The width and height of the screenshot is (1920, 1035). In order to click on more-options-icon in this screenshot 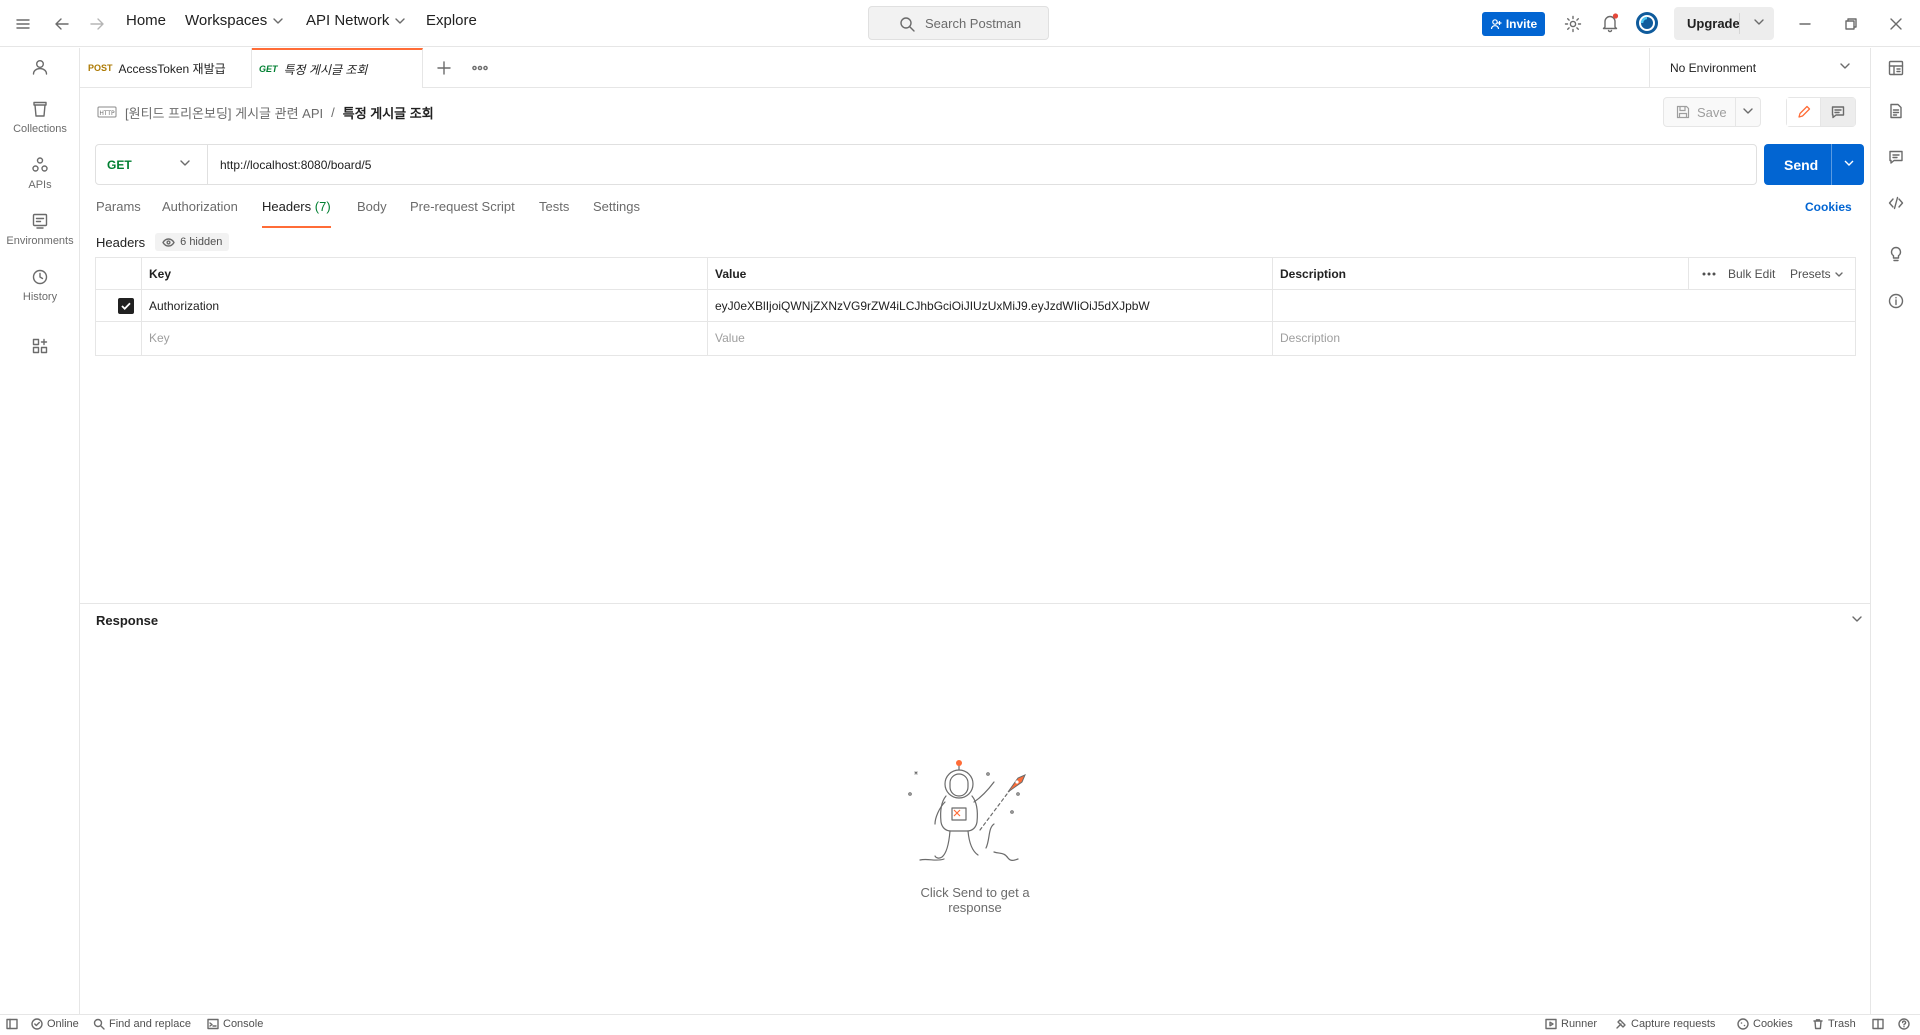, I will do `click(1705, 274)`.